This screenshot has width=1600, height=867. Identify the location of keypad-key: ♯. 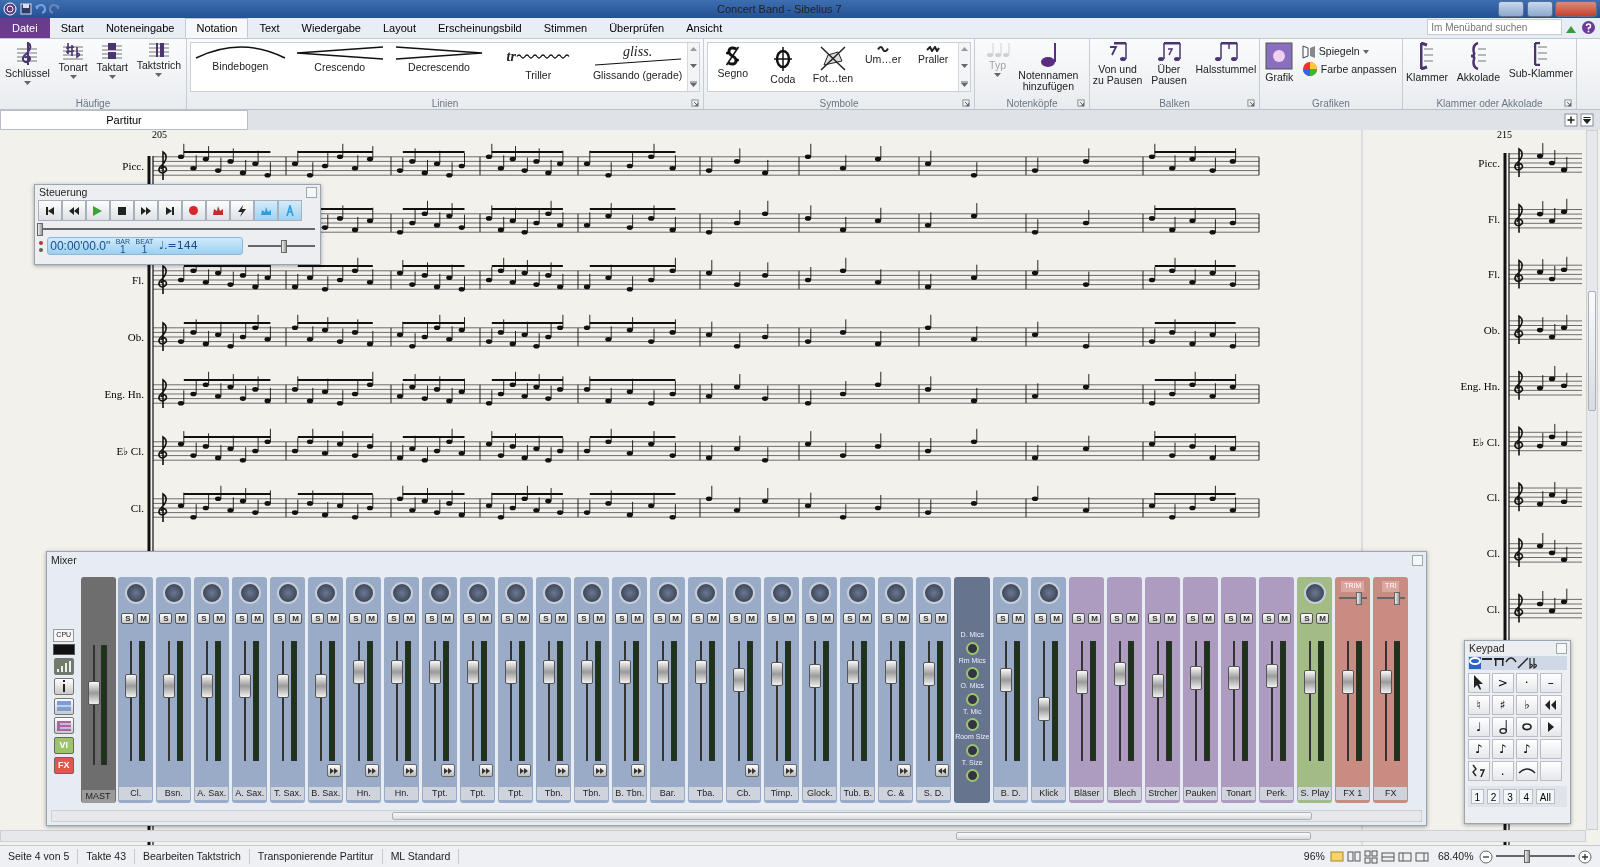
(1502, 704).